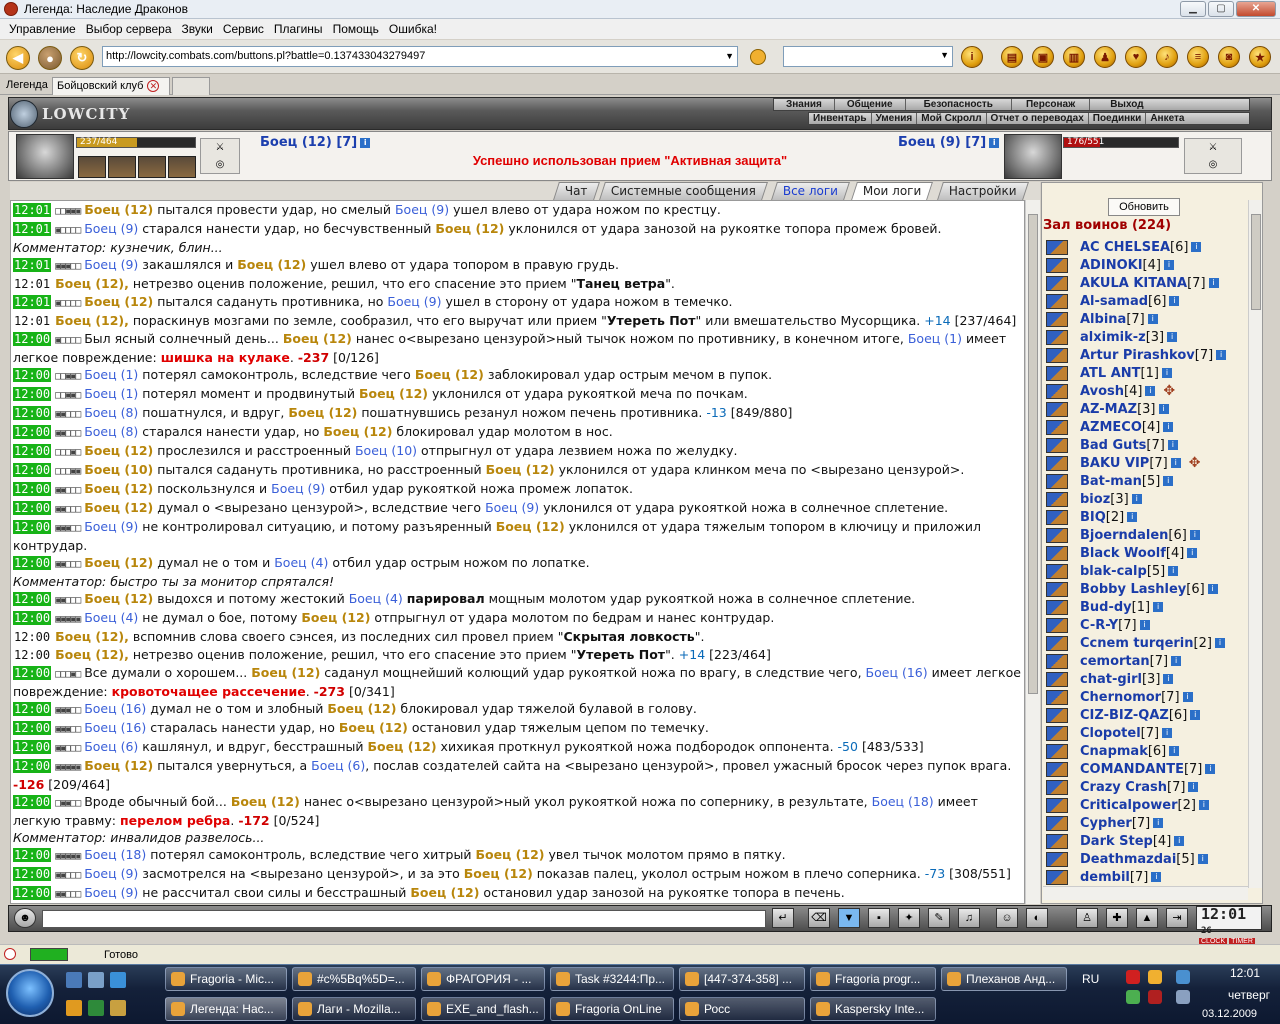  What do you see at coordinates (1110, 733) in the screenshot?
I see `user-name: Clopotel` at bounding box center [1110, 733].